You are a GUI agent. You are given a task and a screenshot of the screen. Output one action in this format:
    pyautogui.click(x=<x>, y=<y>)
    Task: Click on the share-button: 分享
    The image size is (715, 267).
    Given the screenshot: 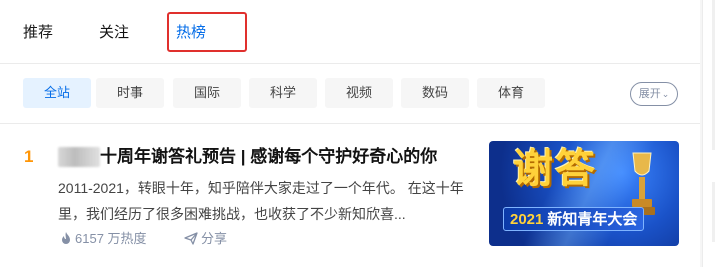 What is the action you would take?
    pyautogui.click(x=205, y=239)
    